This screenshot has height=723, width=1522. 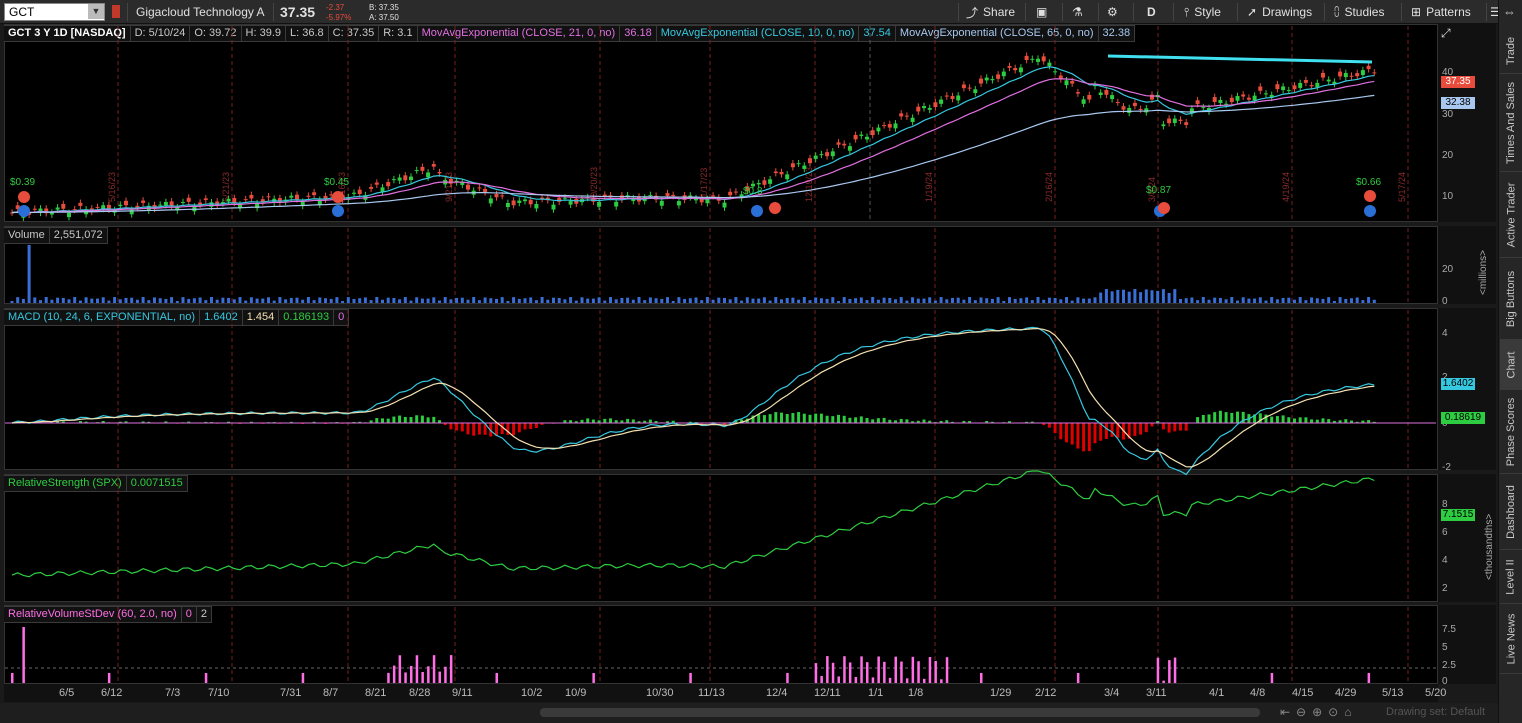 I want to click on time-axis-label: 6/5, so click(x=67, y=693).